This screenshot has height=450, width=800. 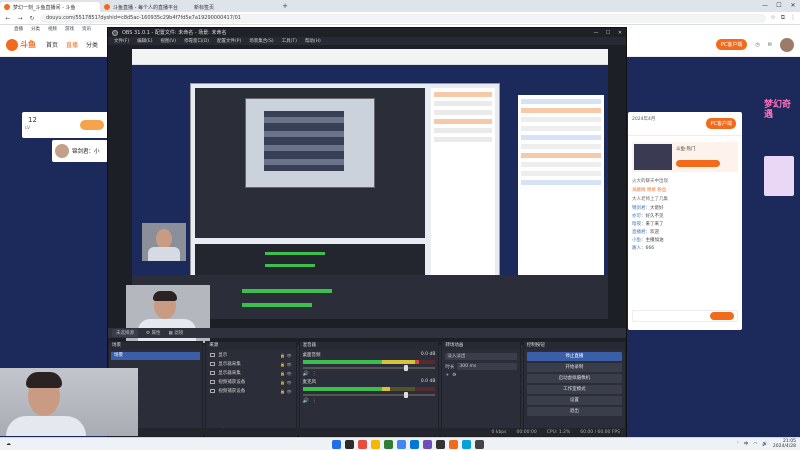 What do you see at coordinates (454, 375) in the screenshot?
I see `settings-icon: ⚙` at bounding box center [454, 375].